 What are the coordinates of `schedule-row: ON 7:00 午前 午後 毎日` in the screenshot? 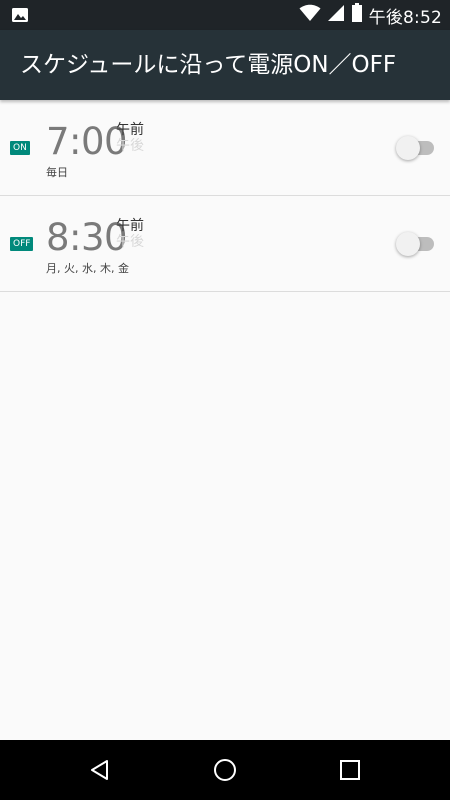 It's located at (225, 148).